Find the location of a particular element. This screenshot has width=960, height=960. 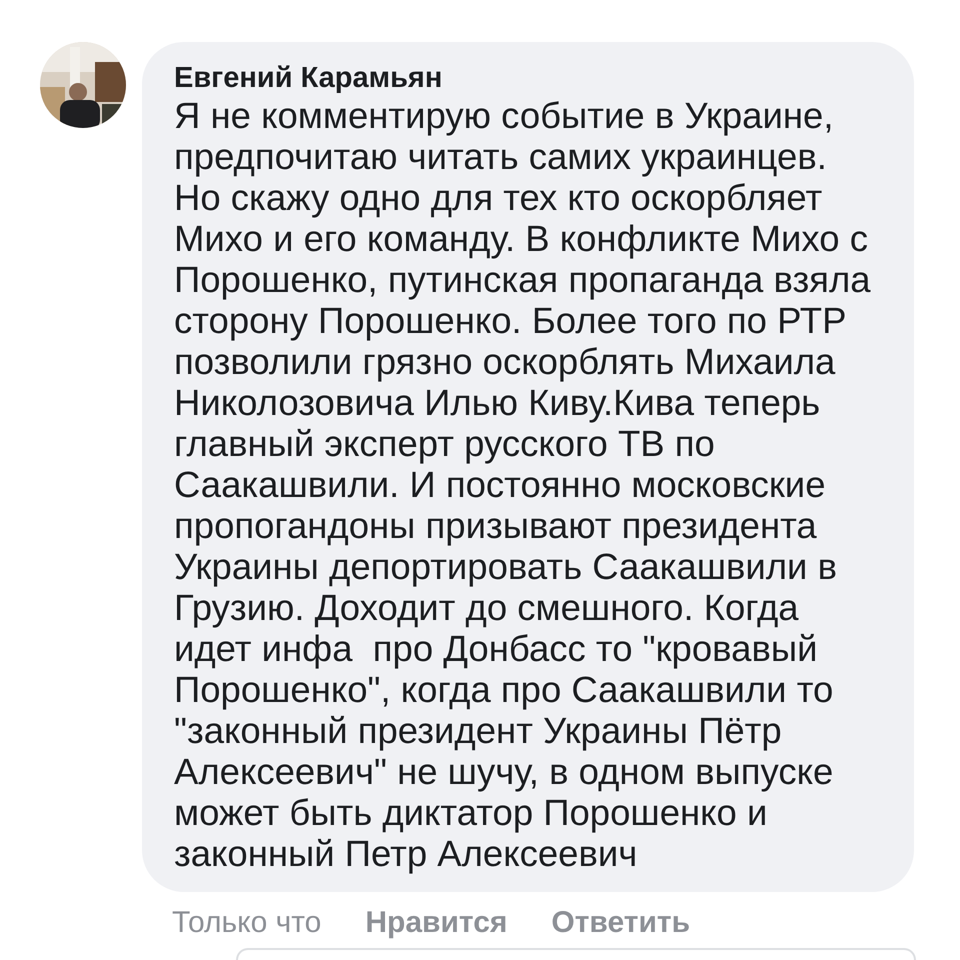

action-link: Ответить is located at coordinates (620, 922).